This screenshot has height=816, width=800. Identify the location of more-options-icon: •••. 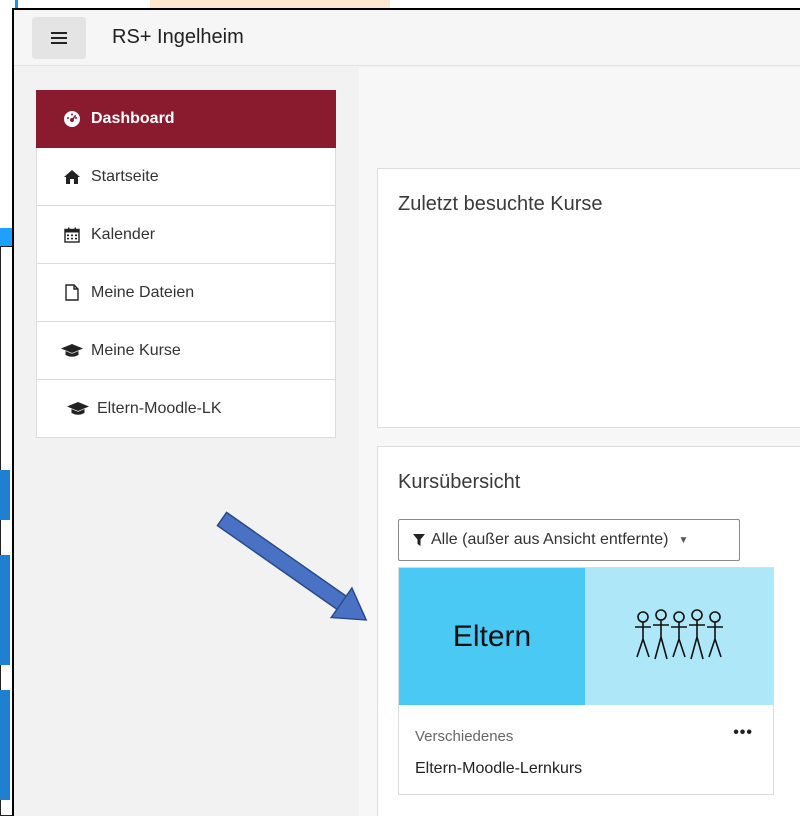
(743, 733).